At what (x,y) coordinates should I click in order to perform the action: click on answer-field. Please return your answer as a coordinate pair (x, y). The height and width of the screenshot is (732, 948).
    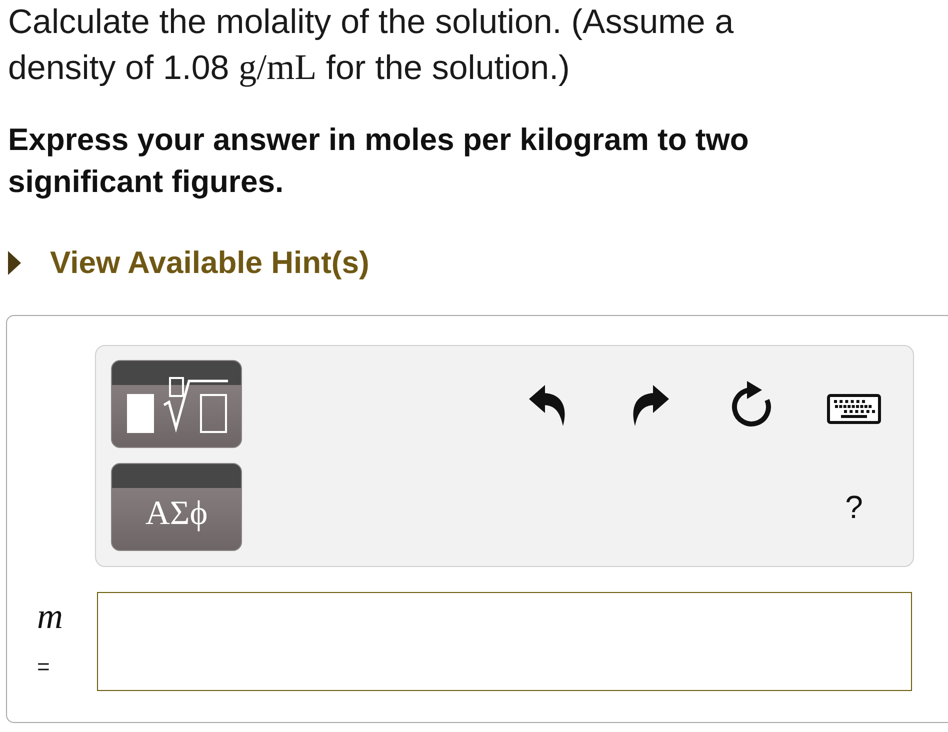
    Looking at the image, I should click on (504, 641).